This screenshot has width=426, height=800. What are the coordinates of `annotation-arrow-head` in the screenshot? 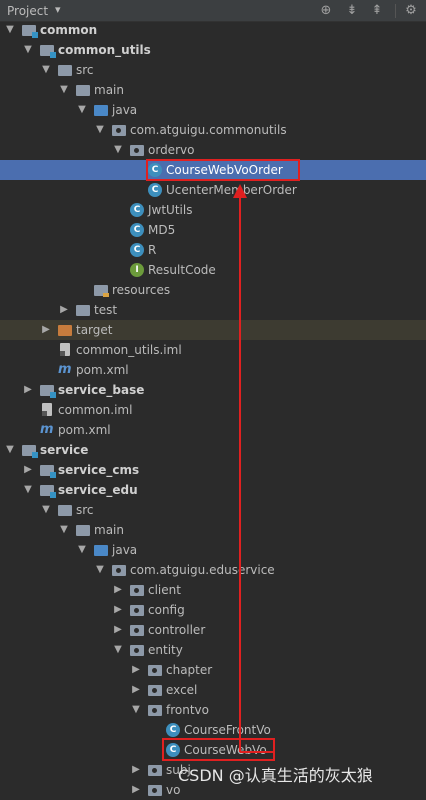 It's located at (240, 191).